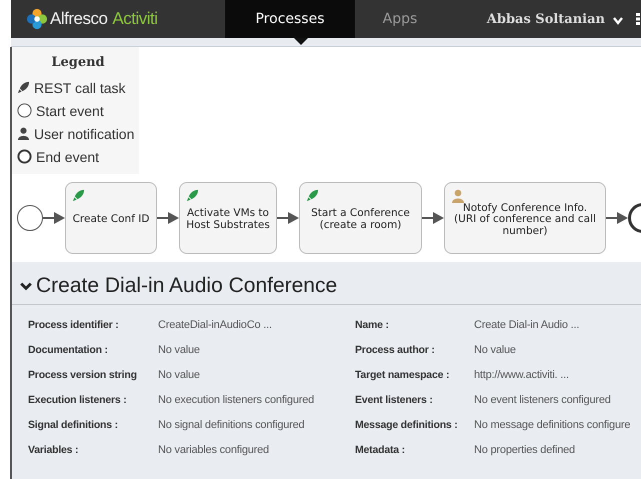 This screenshot has width=641, height=479. I want to click on logo-text: Alfresco, so click(79, 19).